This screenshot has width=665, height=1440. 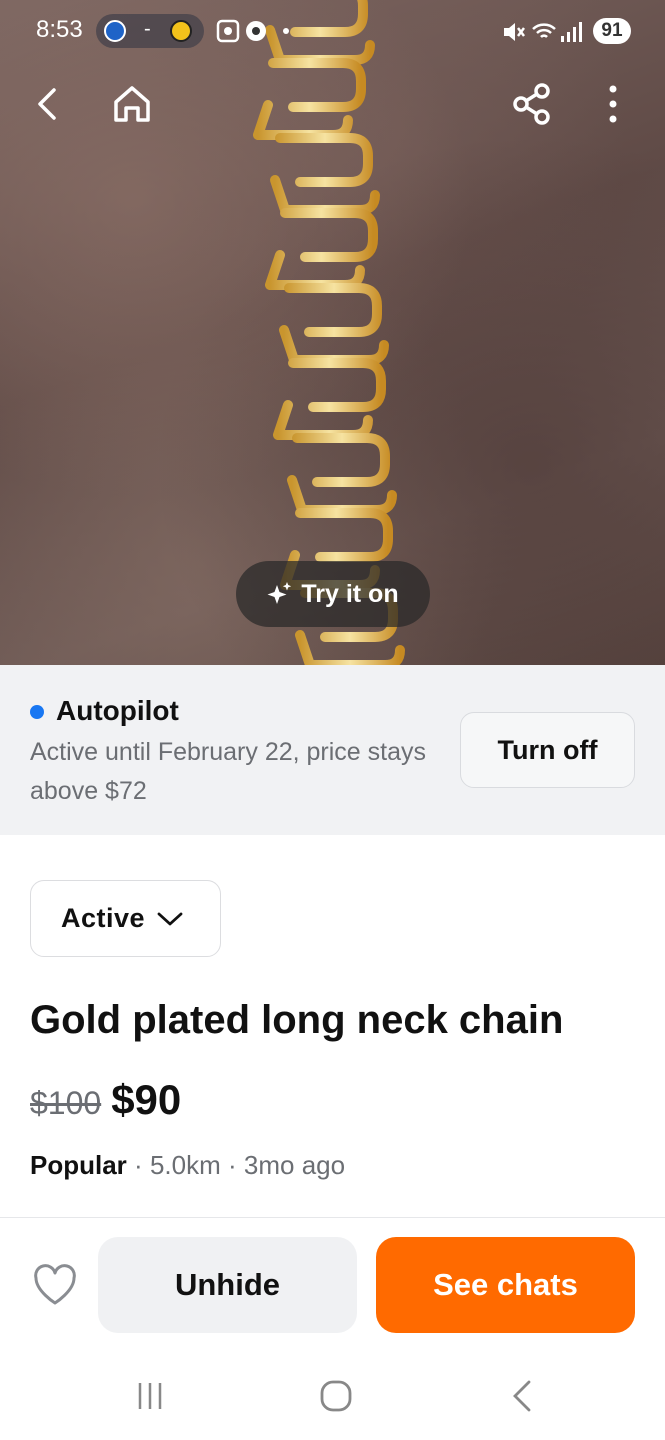 I want to click on recent-apps-icon, so click(x=150, y=1396).